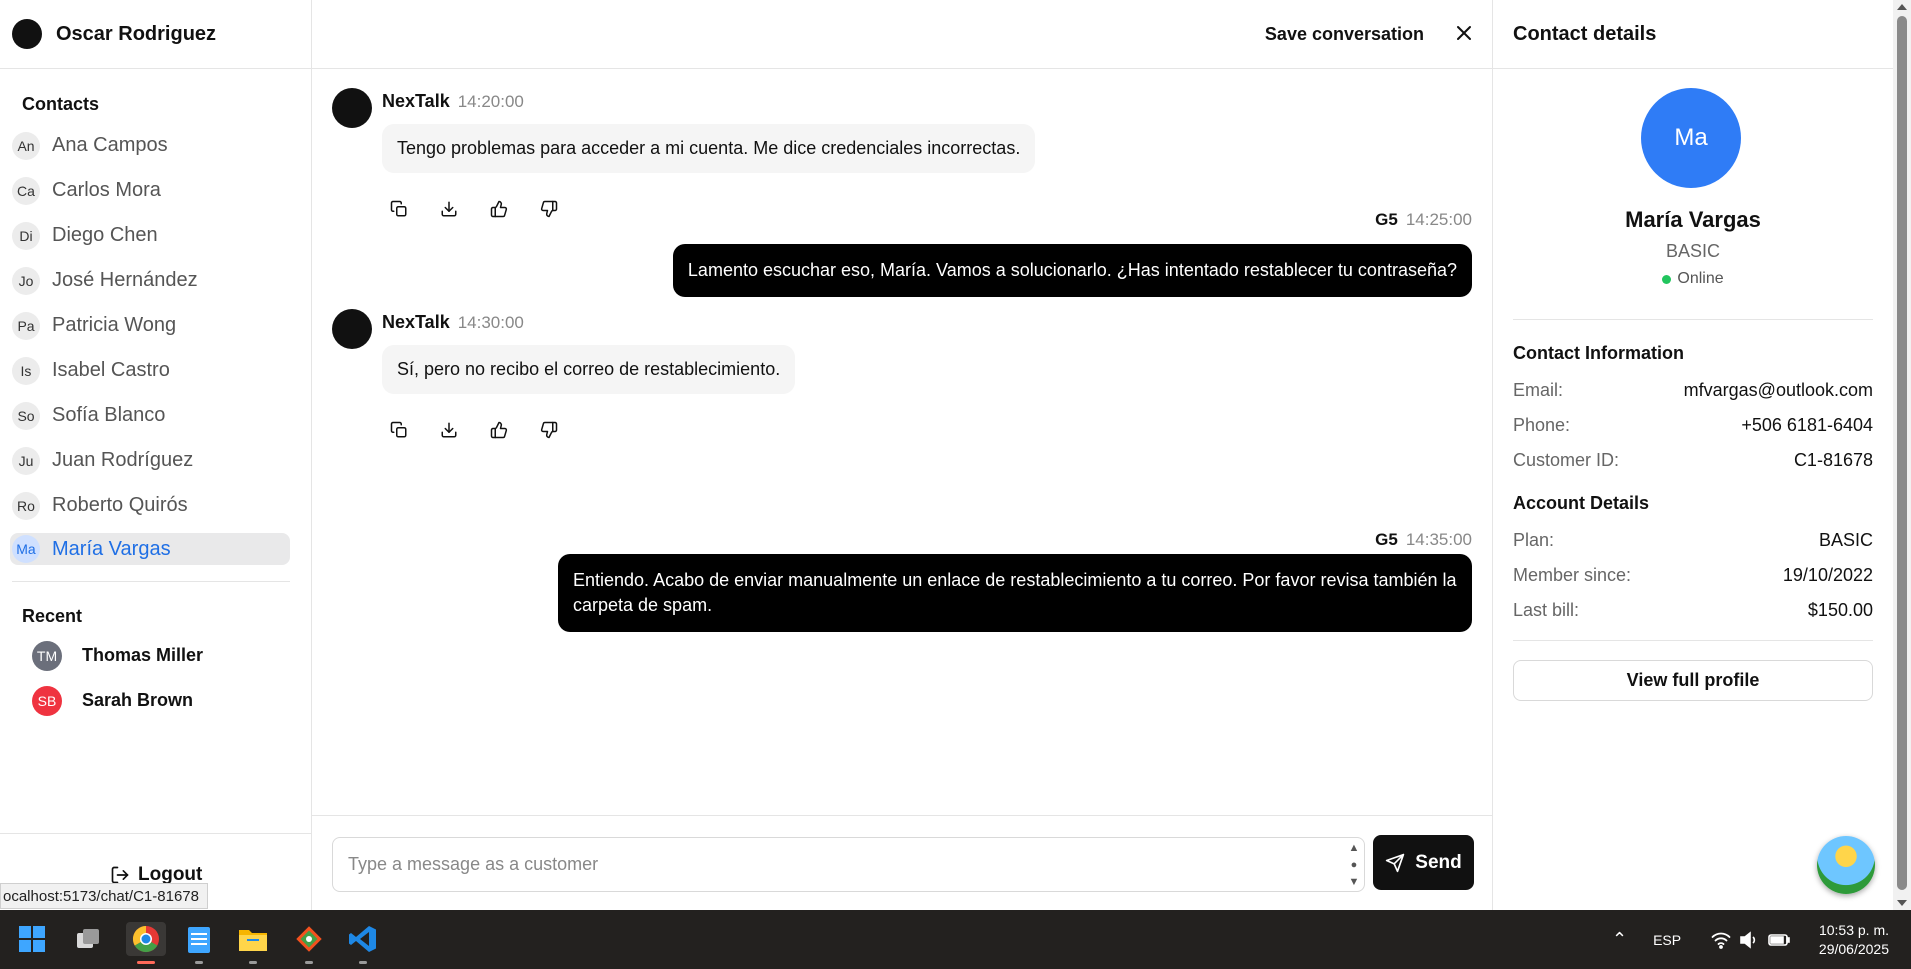 The width and height of the screenshot is (1911, 969). I want to click on contact-item: Ca Carlos Mora, so click(150, 190).